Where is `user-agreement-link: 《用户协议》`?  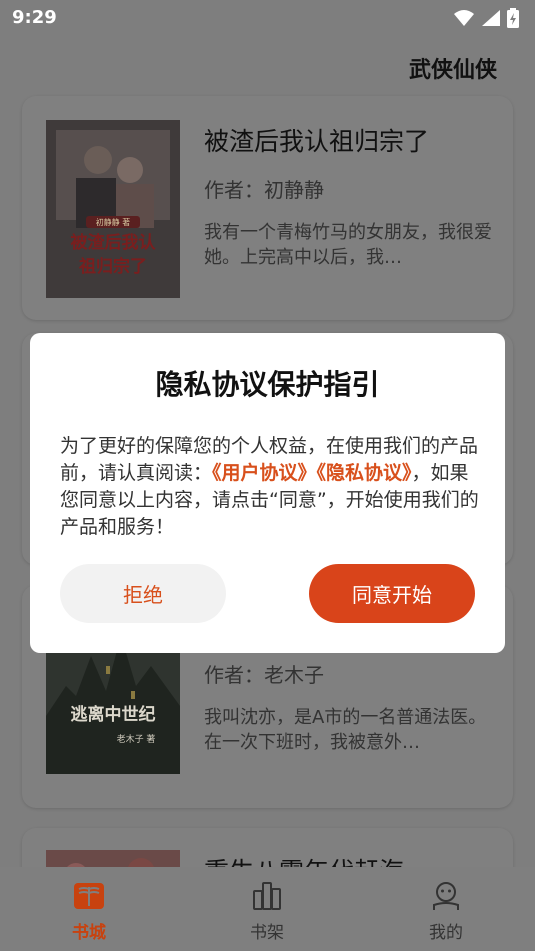 user-agreement-link: 《用户协议》 is located at coordinates (264, 473).